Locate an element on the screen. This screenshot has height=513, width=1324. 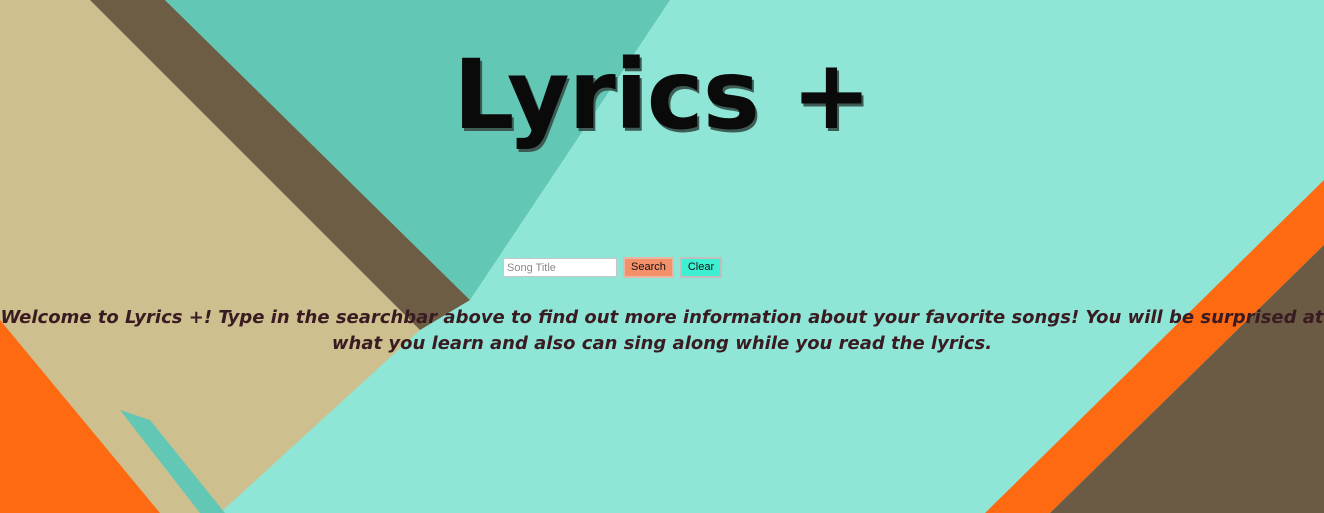
page-title: Lyrics + is located at coordinates (662, 95).